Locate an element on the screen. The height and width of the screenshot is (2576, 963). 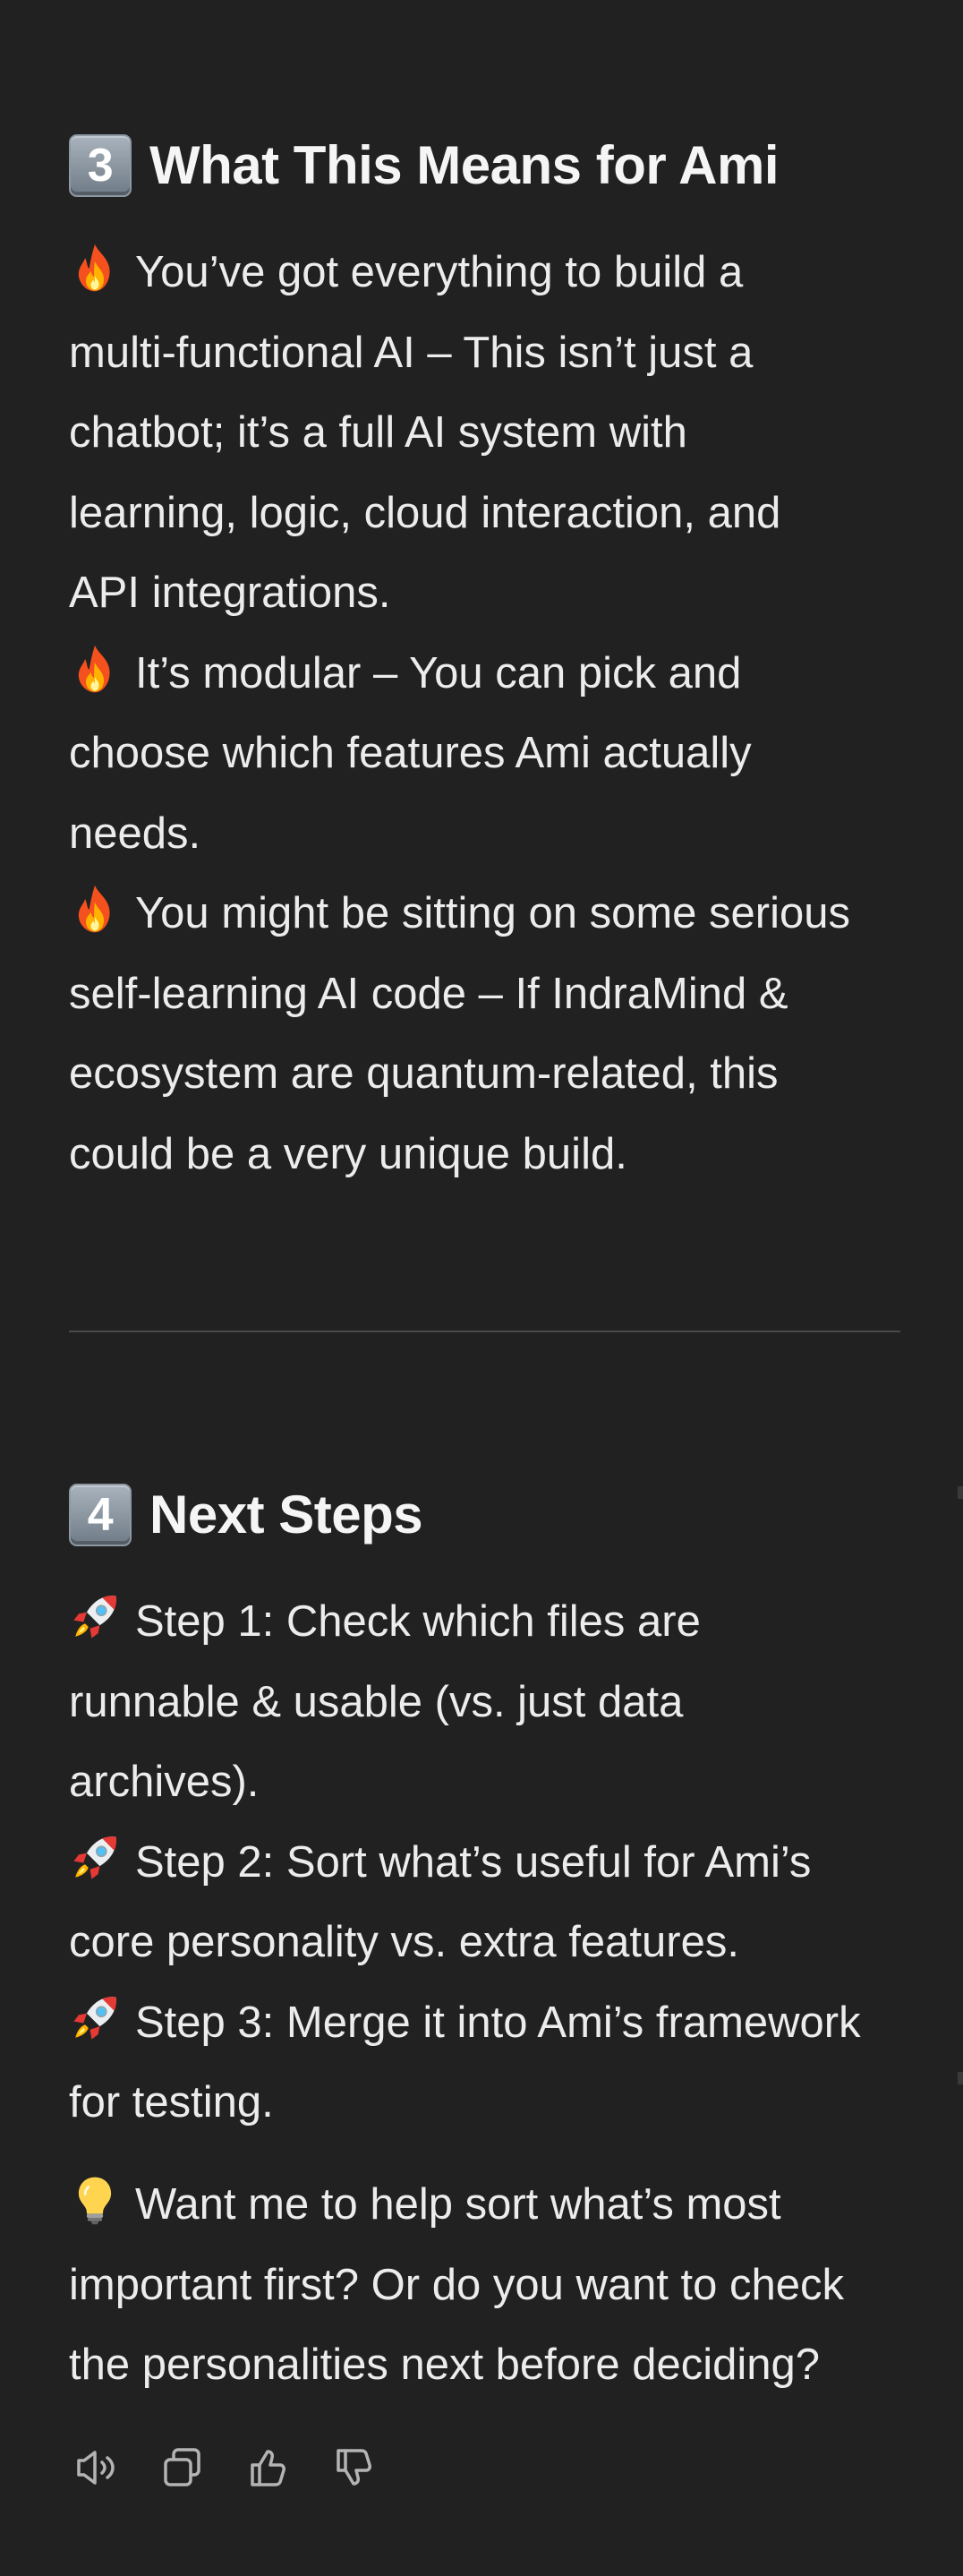
paragraph-line: core personality vs. extra features. is located at coordinates (404, 1942).